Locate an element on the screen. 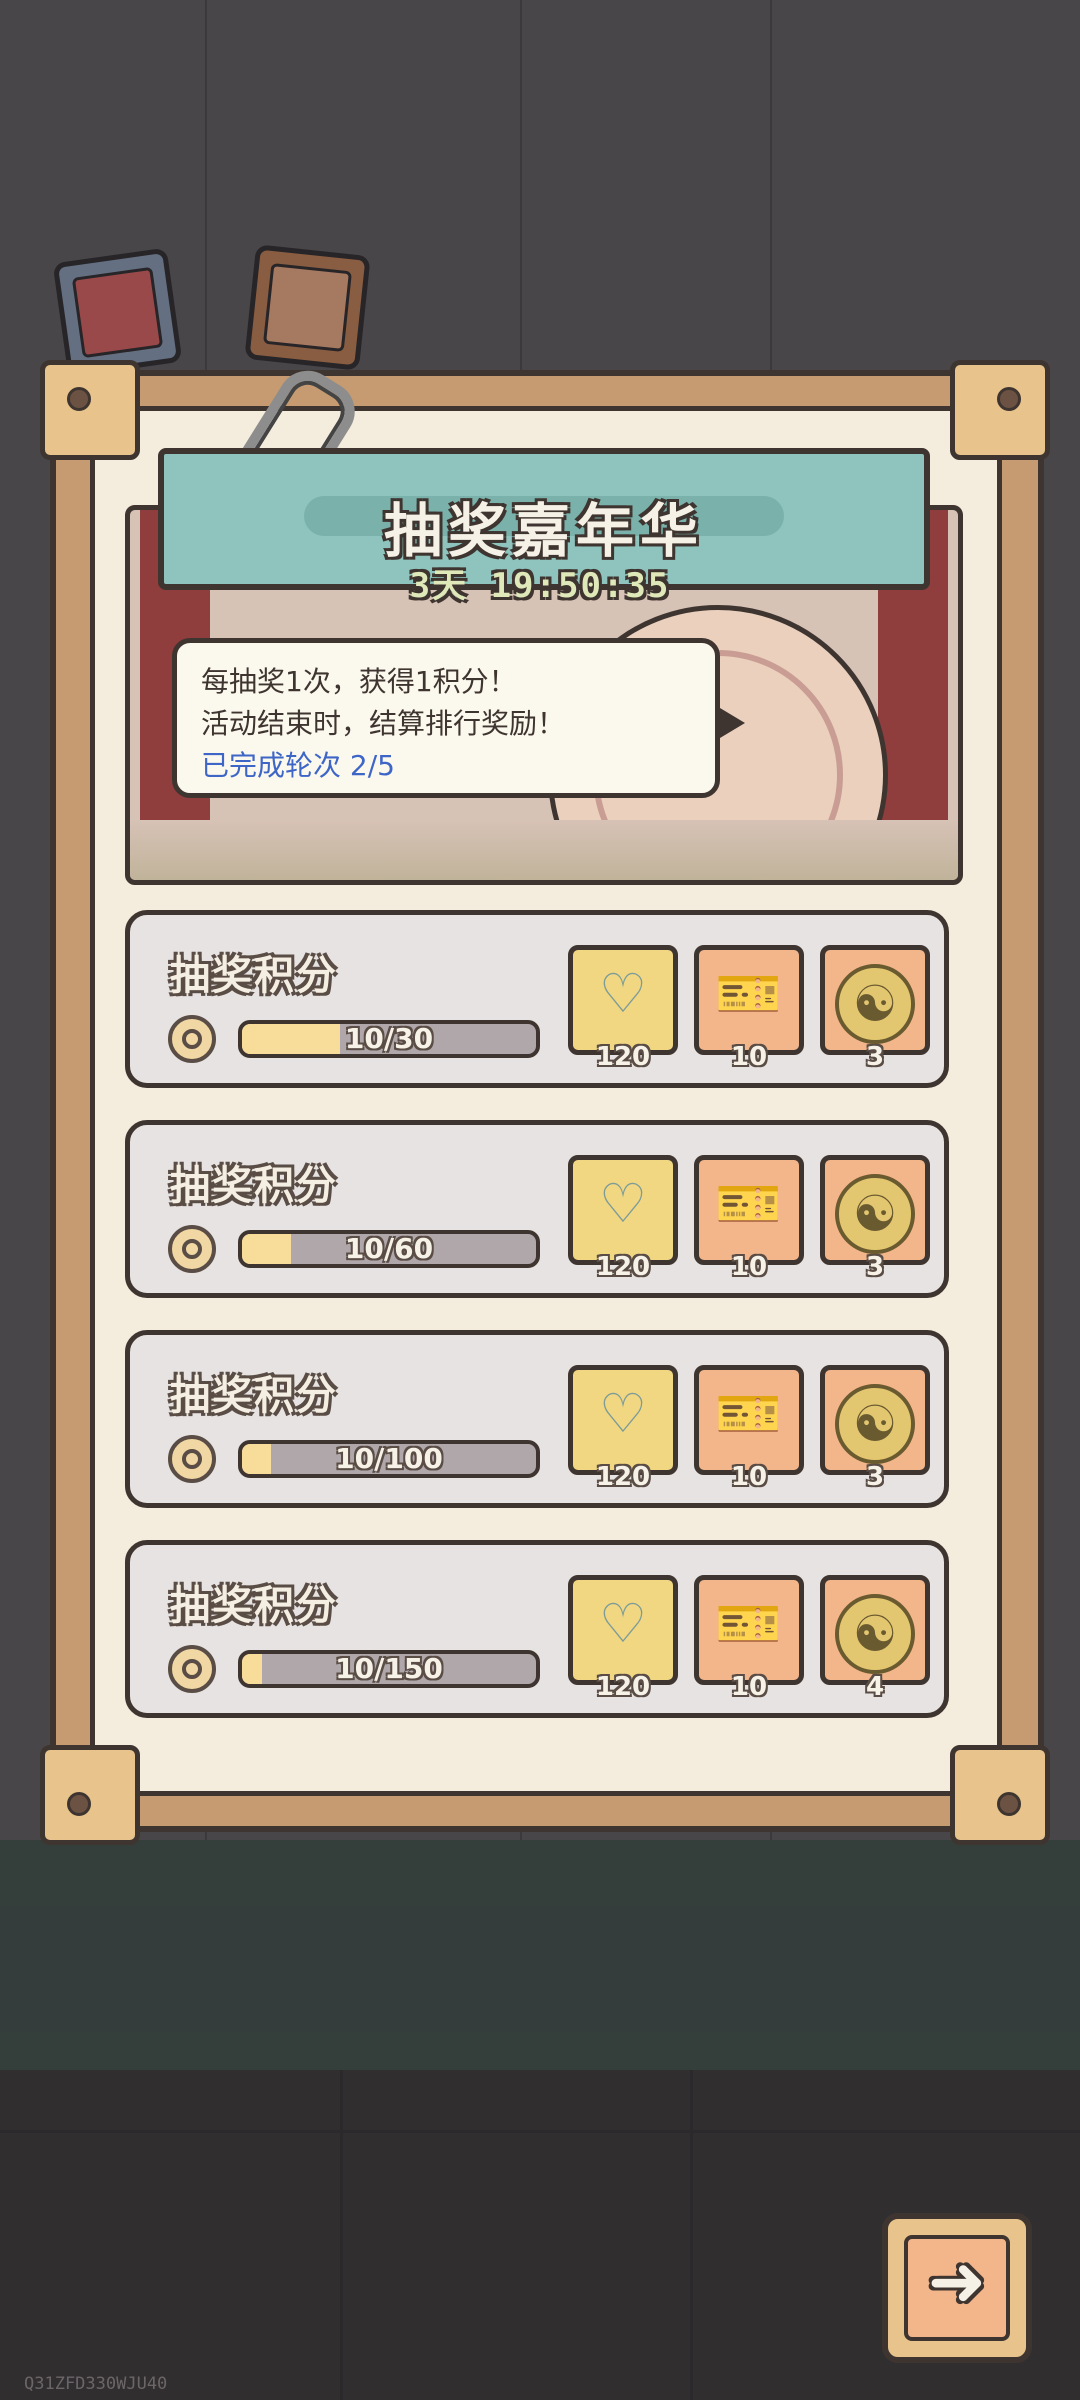 The image size is (1080, 2400). info-line-2: 活动结束时，结算排行奖励！ is located at coordinates (383, 723).